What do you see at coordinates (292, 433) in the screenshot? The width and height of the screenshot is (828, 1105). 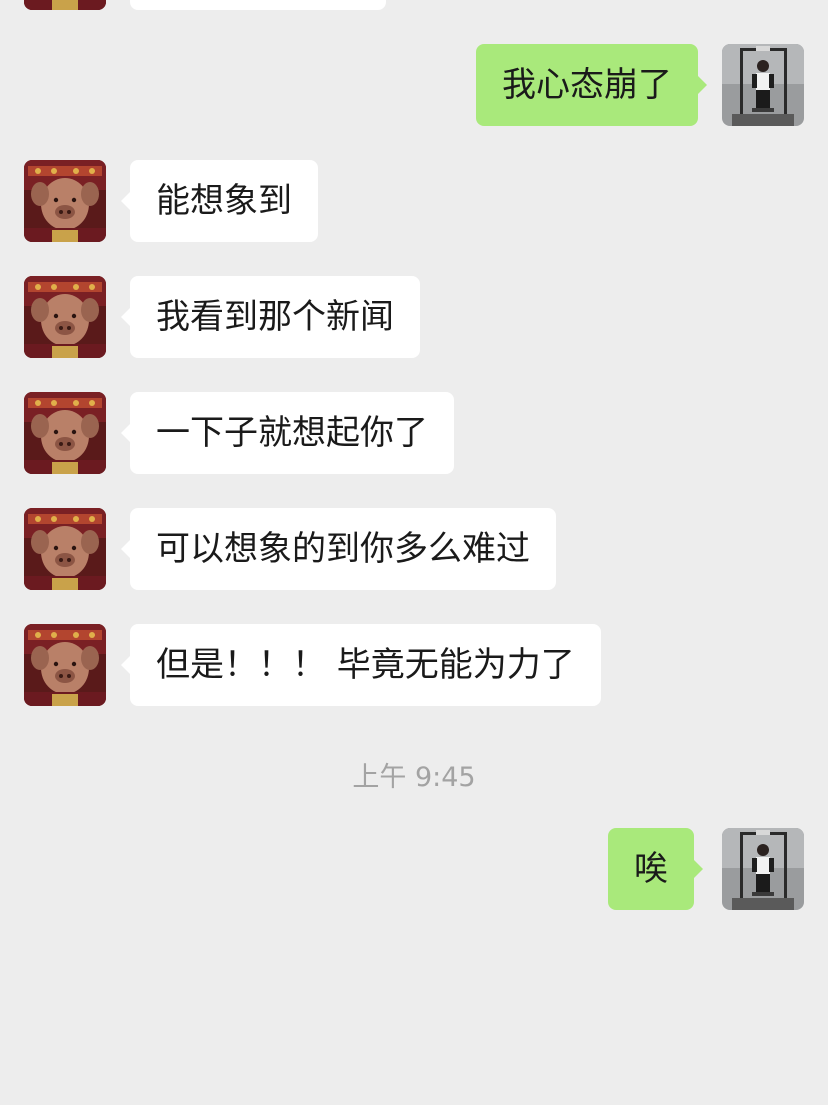 I see `message-text: 一下子就想起你了` at bounding box center [292, 433].